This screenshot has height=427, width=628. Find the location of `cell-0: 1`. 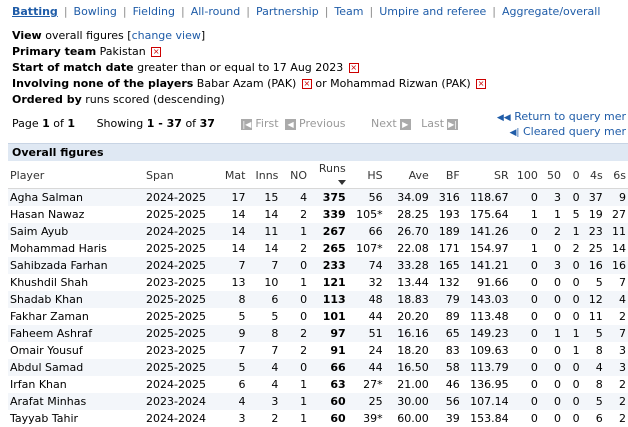

cell-0: 1 is located at coordinates (572, 231).